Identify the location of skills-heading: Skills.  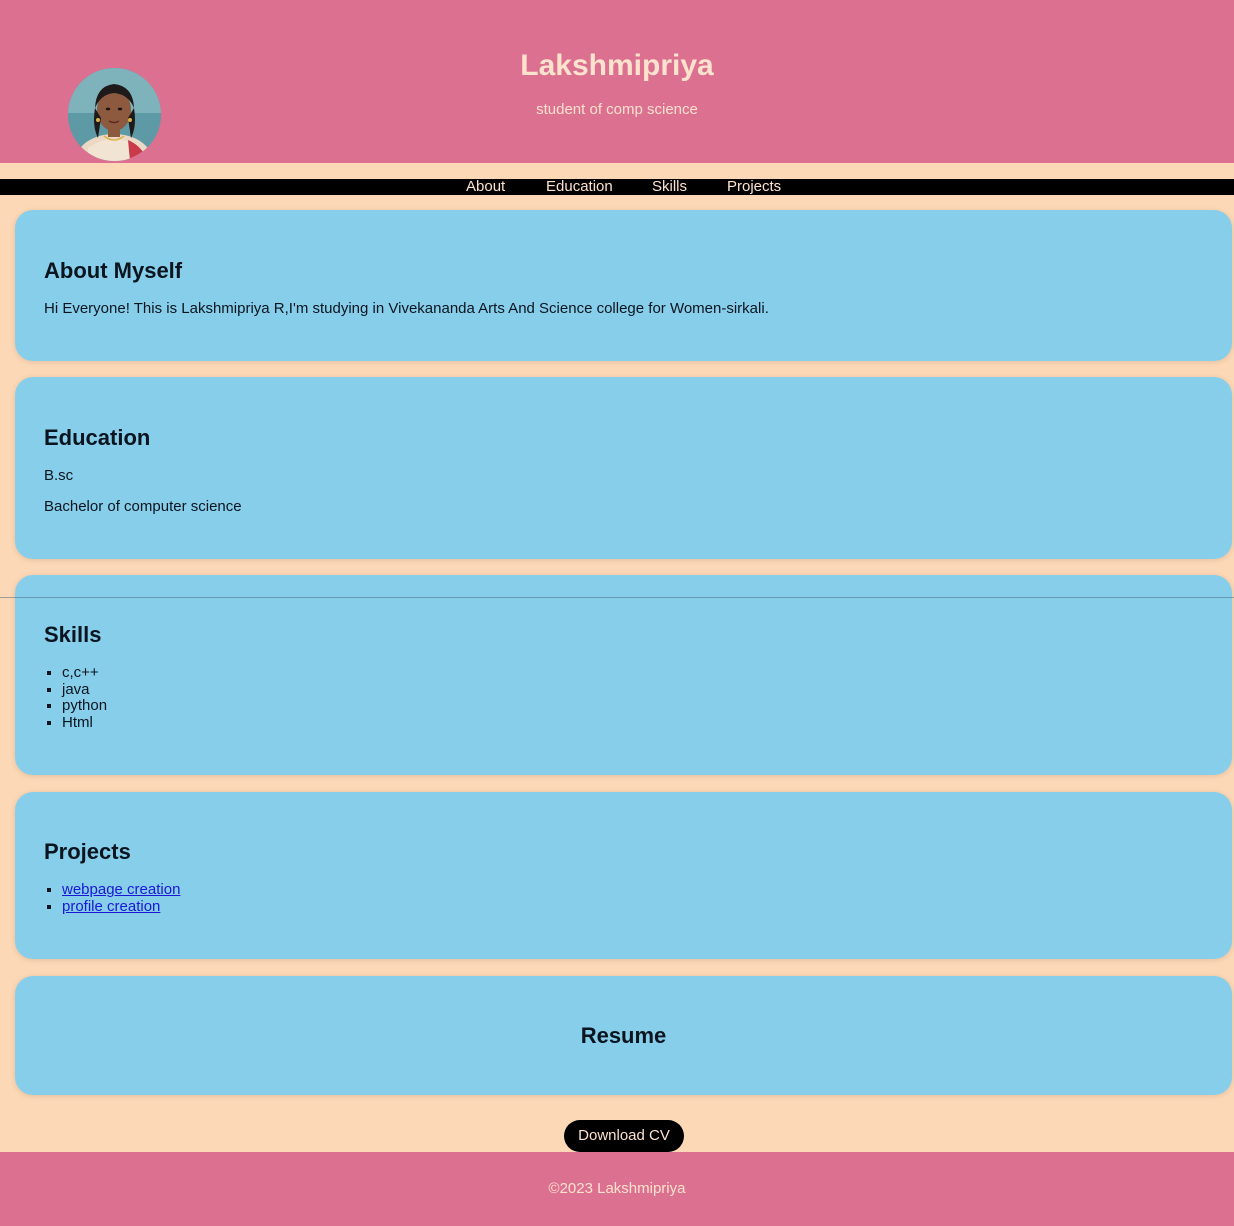
(73, 634).